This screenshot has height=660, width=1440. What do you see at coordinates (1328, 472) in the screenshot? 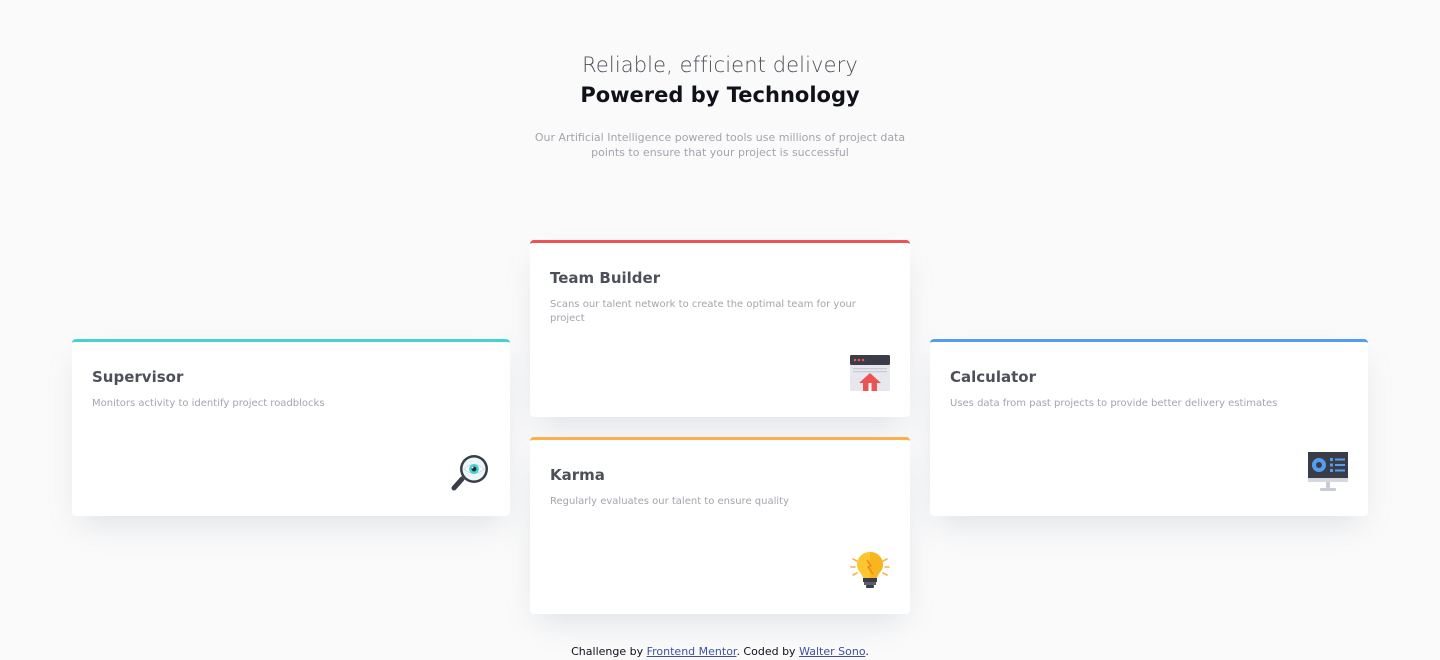
I see `monitor-dashboard-icon` at bounding box center [1328, 472].